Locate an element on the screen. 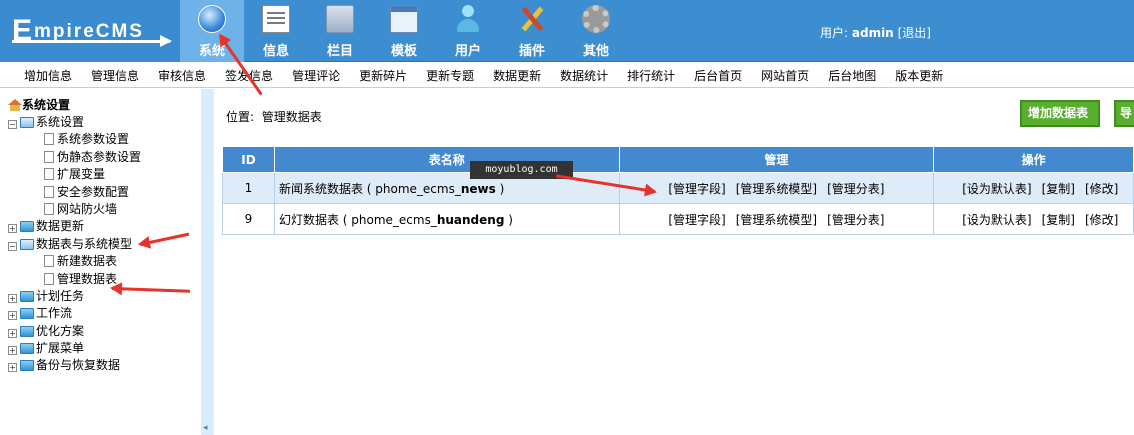 The image size is (1134, 435). collapse-arrow-icon: ◂ is located at coordinates (205, 428).